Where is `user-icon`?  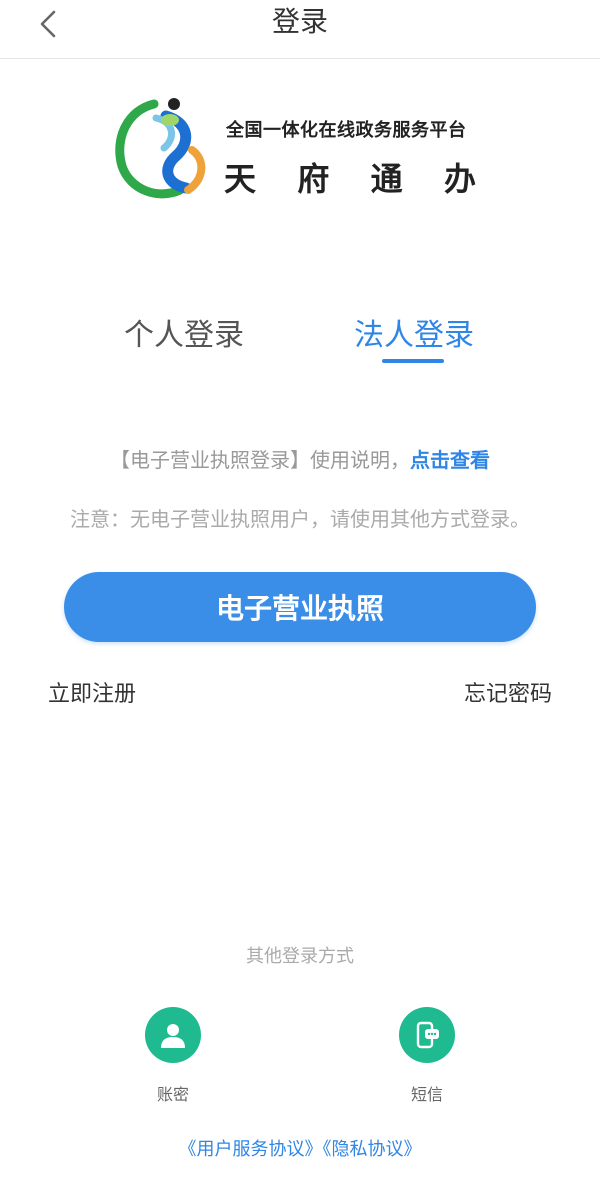
user-icon is located at coordinates (173, 1036).